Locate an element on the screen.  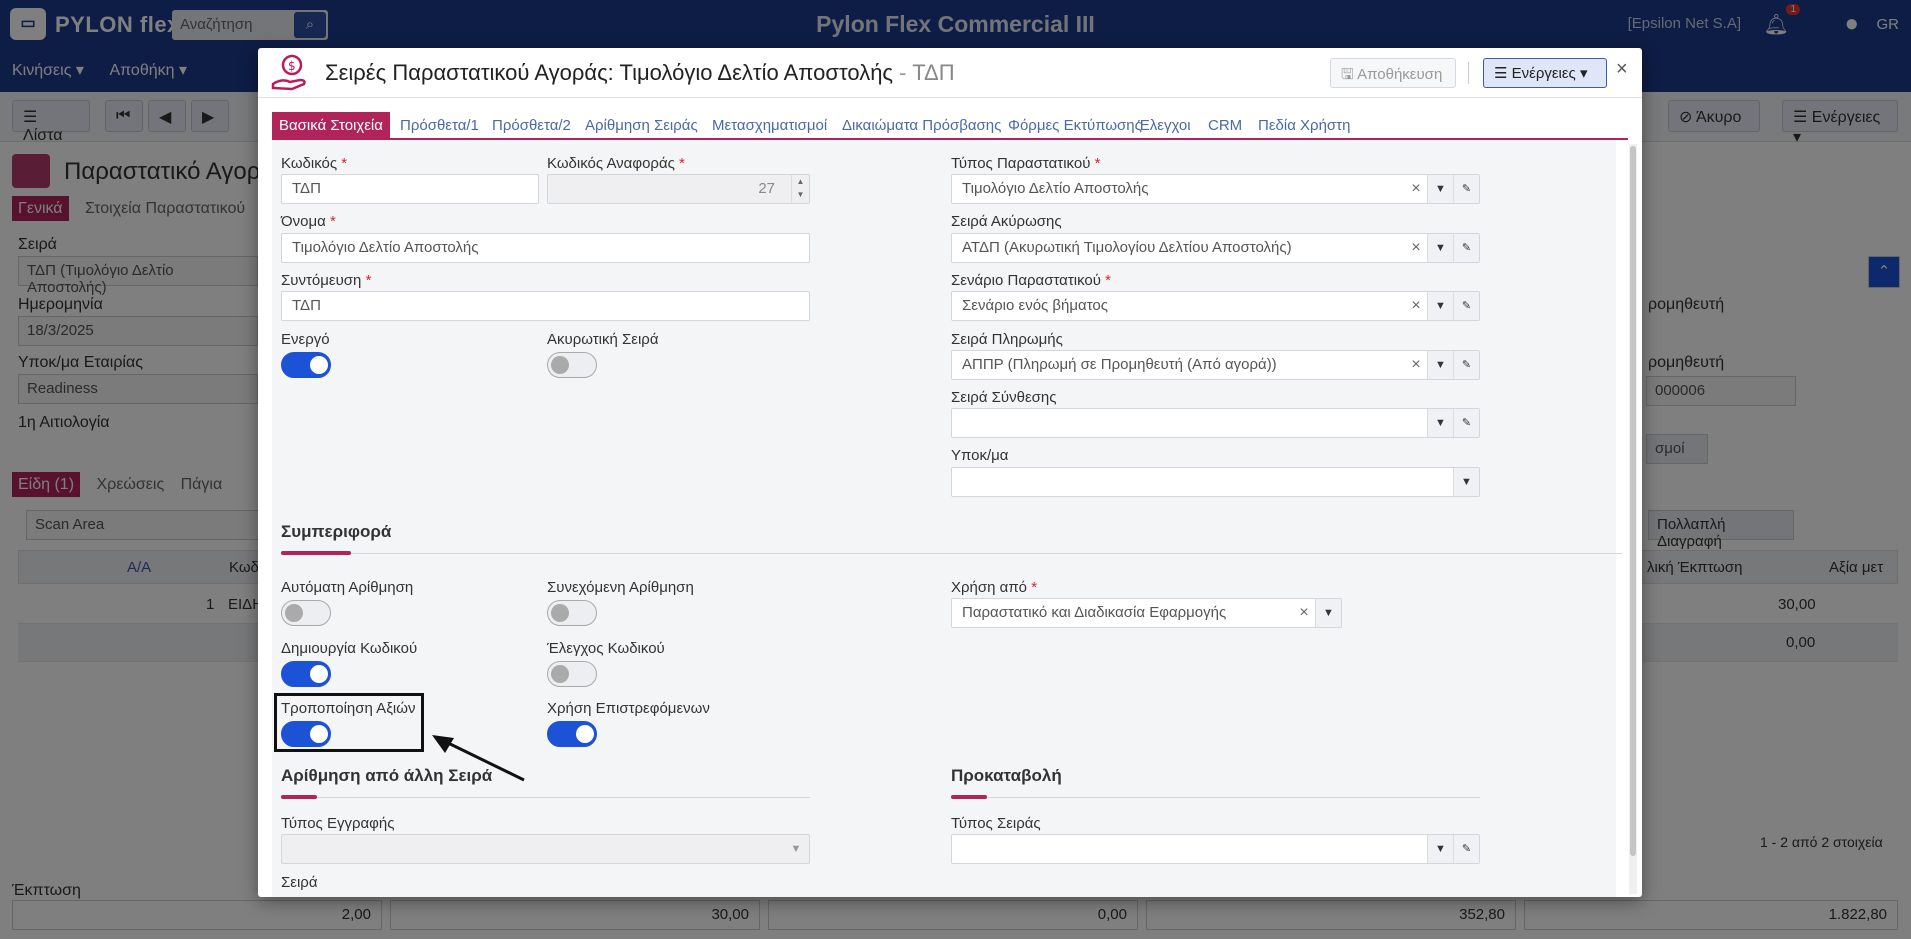
tab-access-rights: Δικαιώματα Πρόσβασης is located at coordinates (921, 125).